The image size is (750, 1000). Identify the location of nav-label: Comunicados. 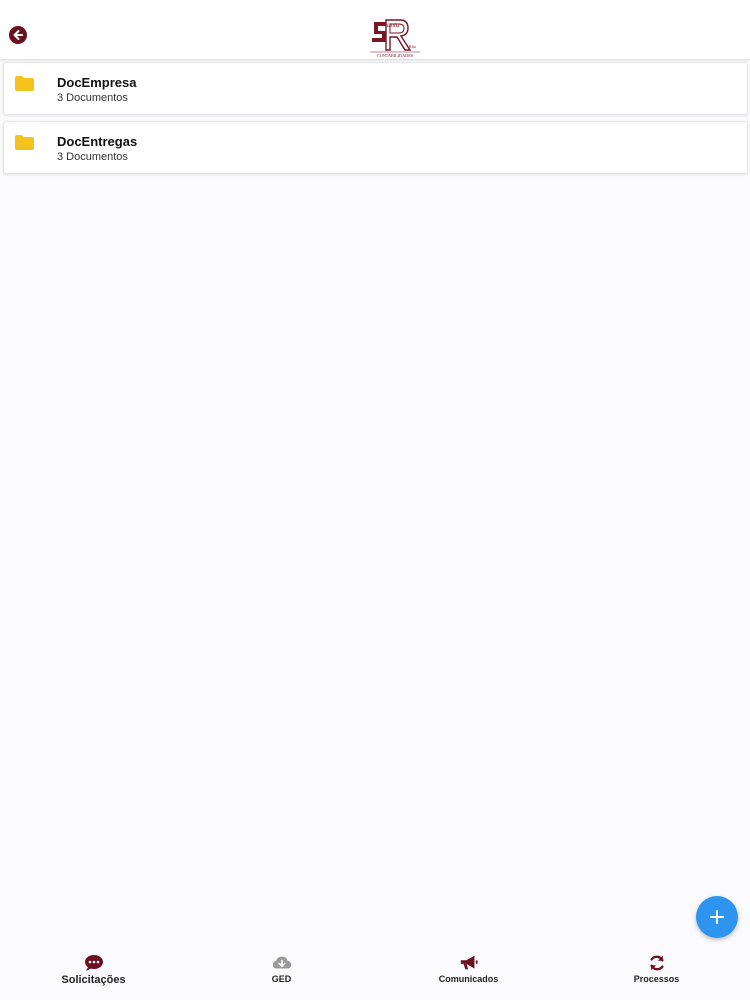
(468, 979).